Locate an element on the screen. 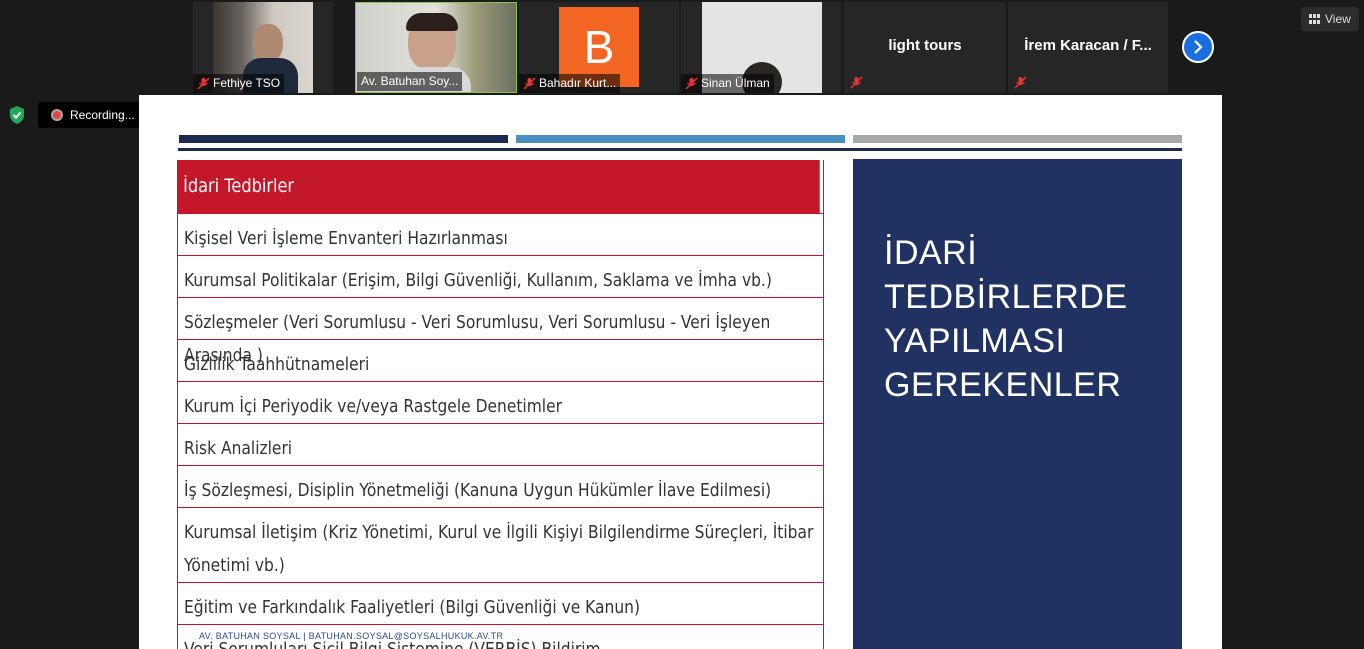 This screenshot has height=649, width=1364. next-page-button is located at coordinates (1198, 47).